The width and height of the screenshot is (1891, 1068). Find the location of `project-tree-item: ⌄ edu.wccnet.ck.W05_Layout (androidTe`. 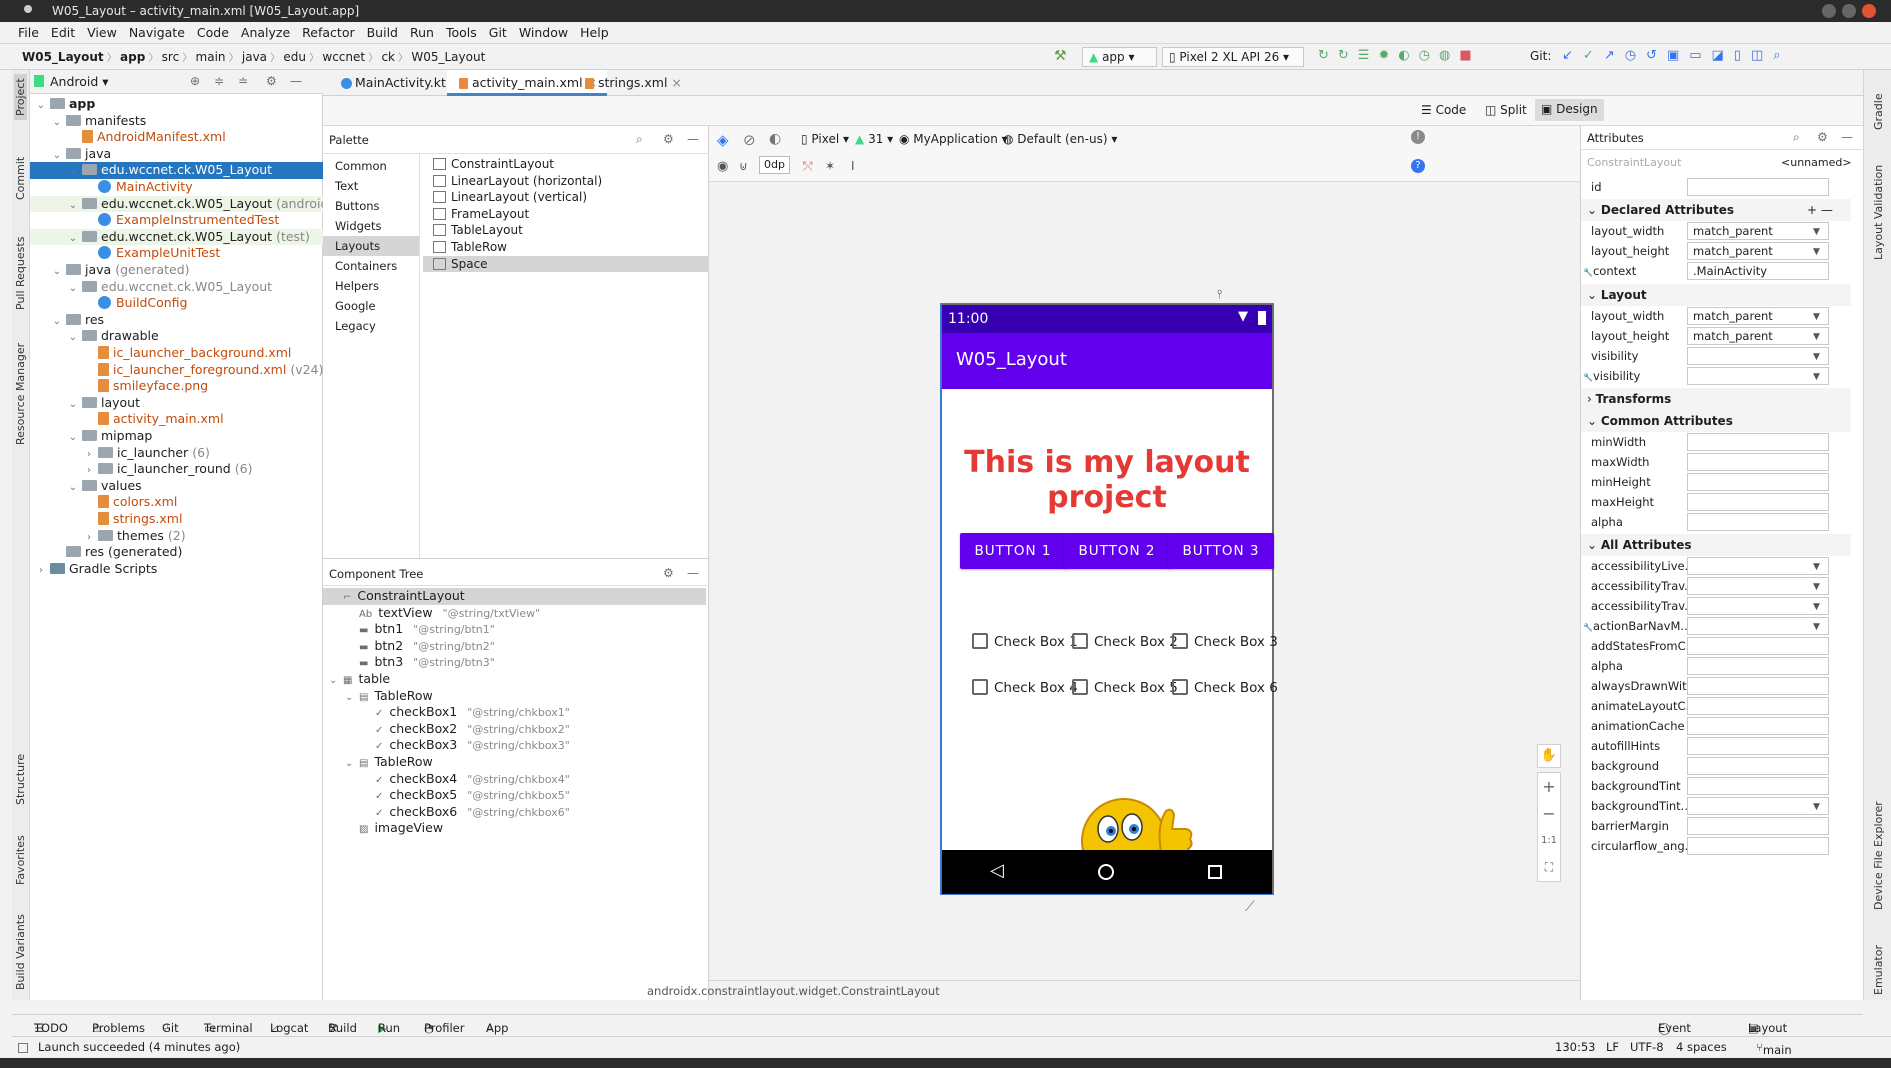

project-tree-item: ⌄ edu.wccnet.ck.W05_Layout (androidTe is located at coordinates (186, 204).